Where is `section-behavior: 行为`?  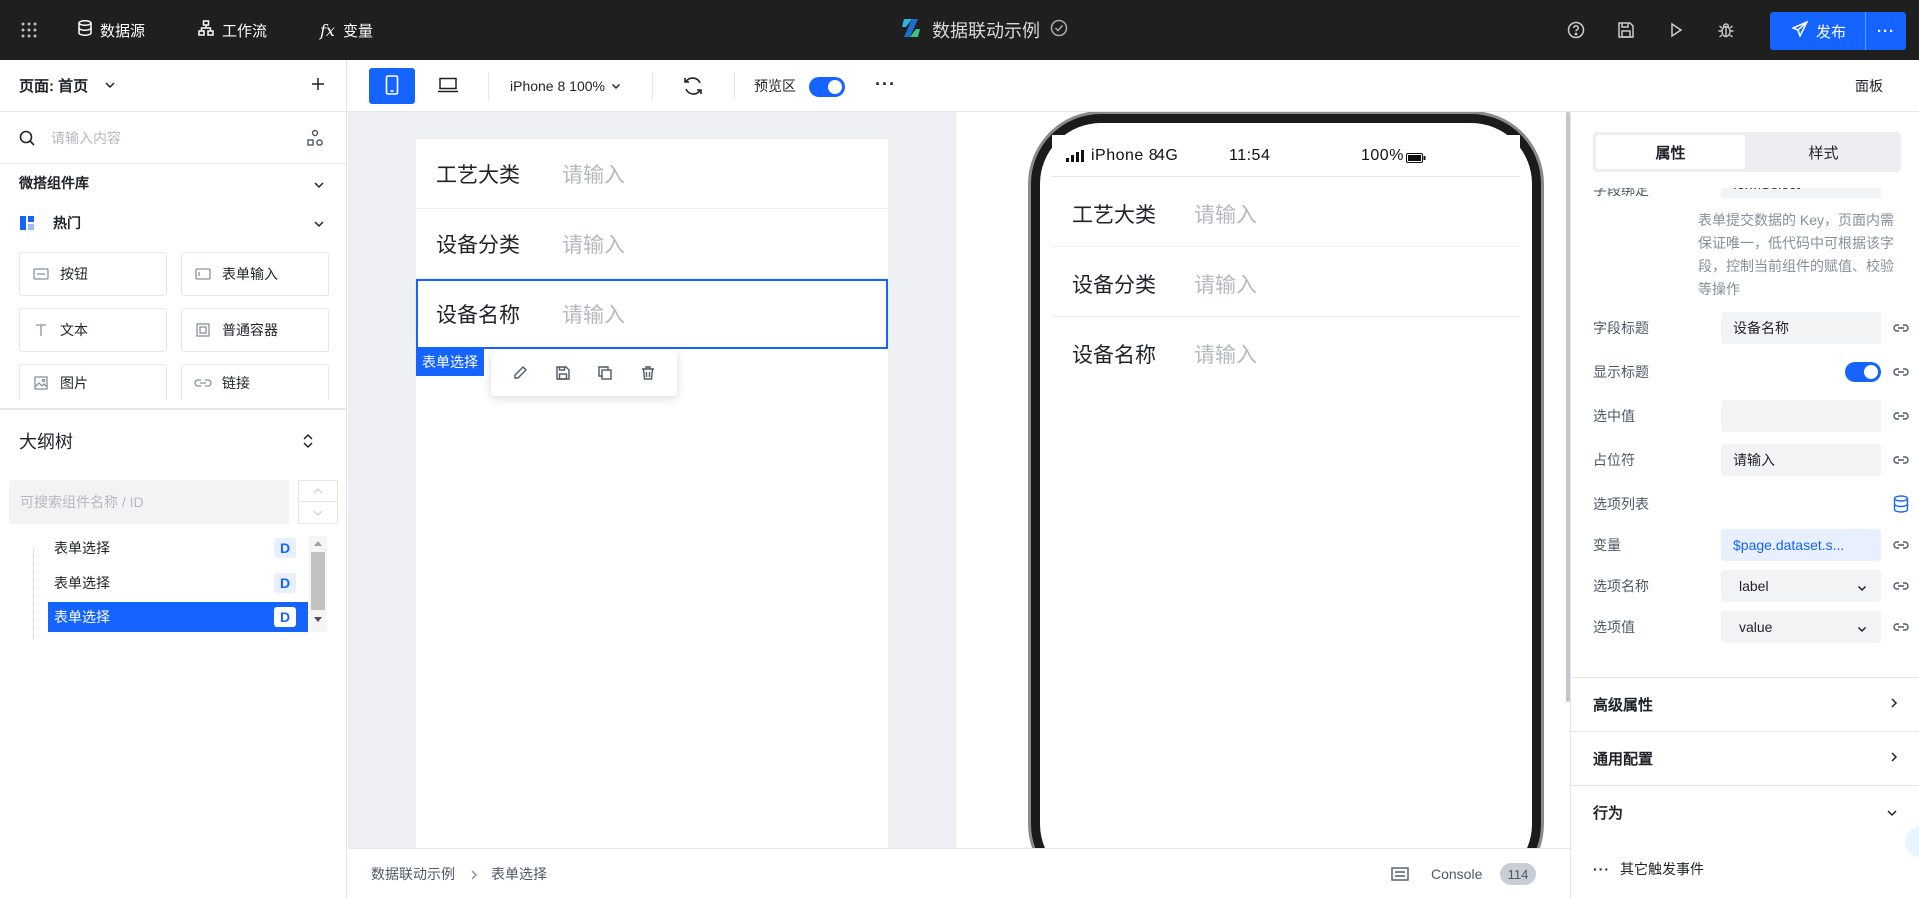 section-behavior: 行为 is located at coordinates (1745, 812).